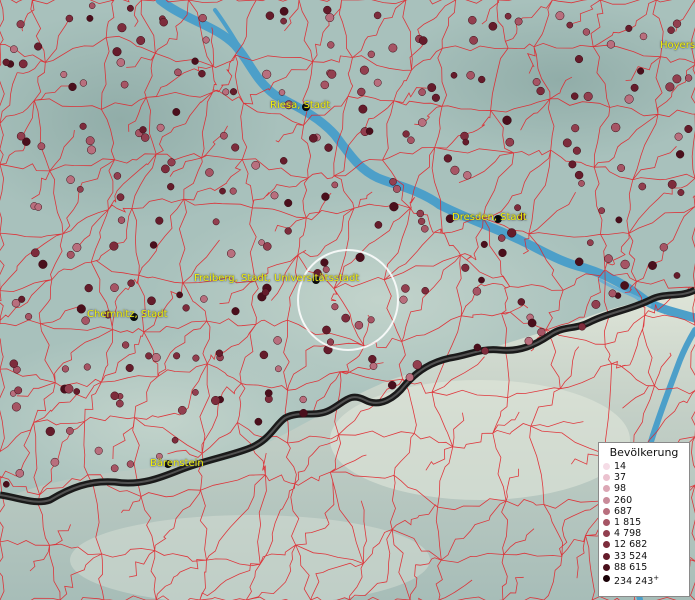 This screenshot has width=695, height=600. What do you see at coordinates (277, 278) in the screenshot?
I see `city-label-freiberg: Freiberg, Stadt, Universitätsstadt` at bounding box center [277, 278].